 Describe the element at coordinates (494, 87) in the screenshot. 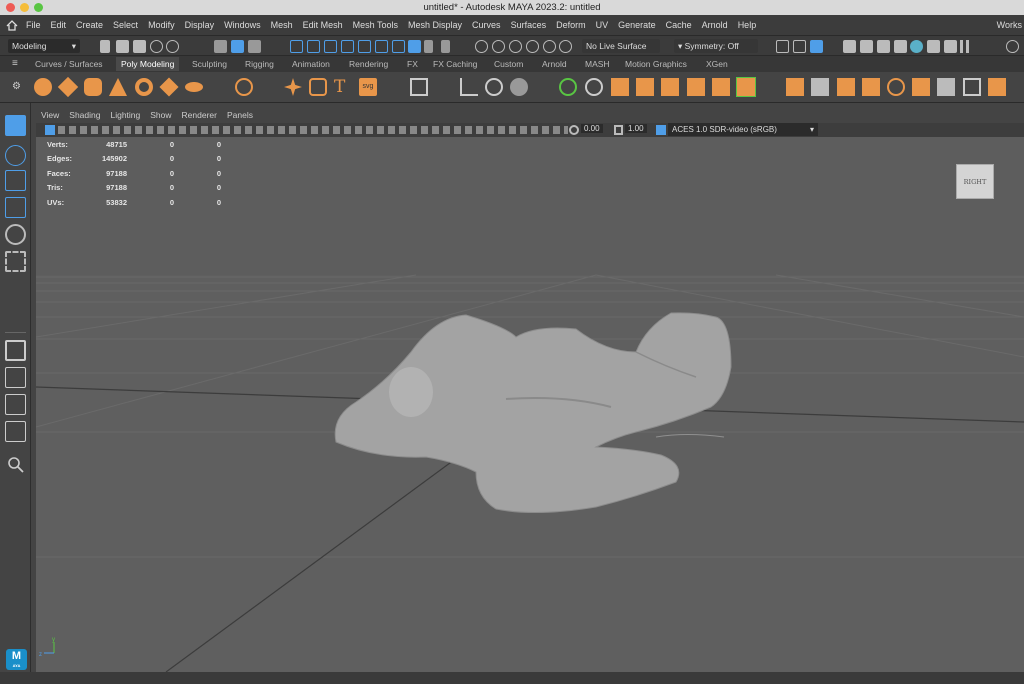

I see `separate-icon` at that location.